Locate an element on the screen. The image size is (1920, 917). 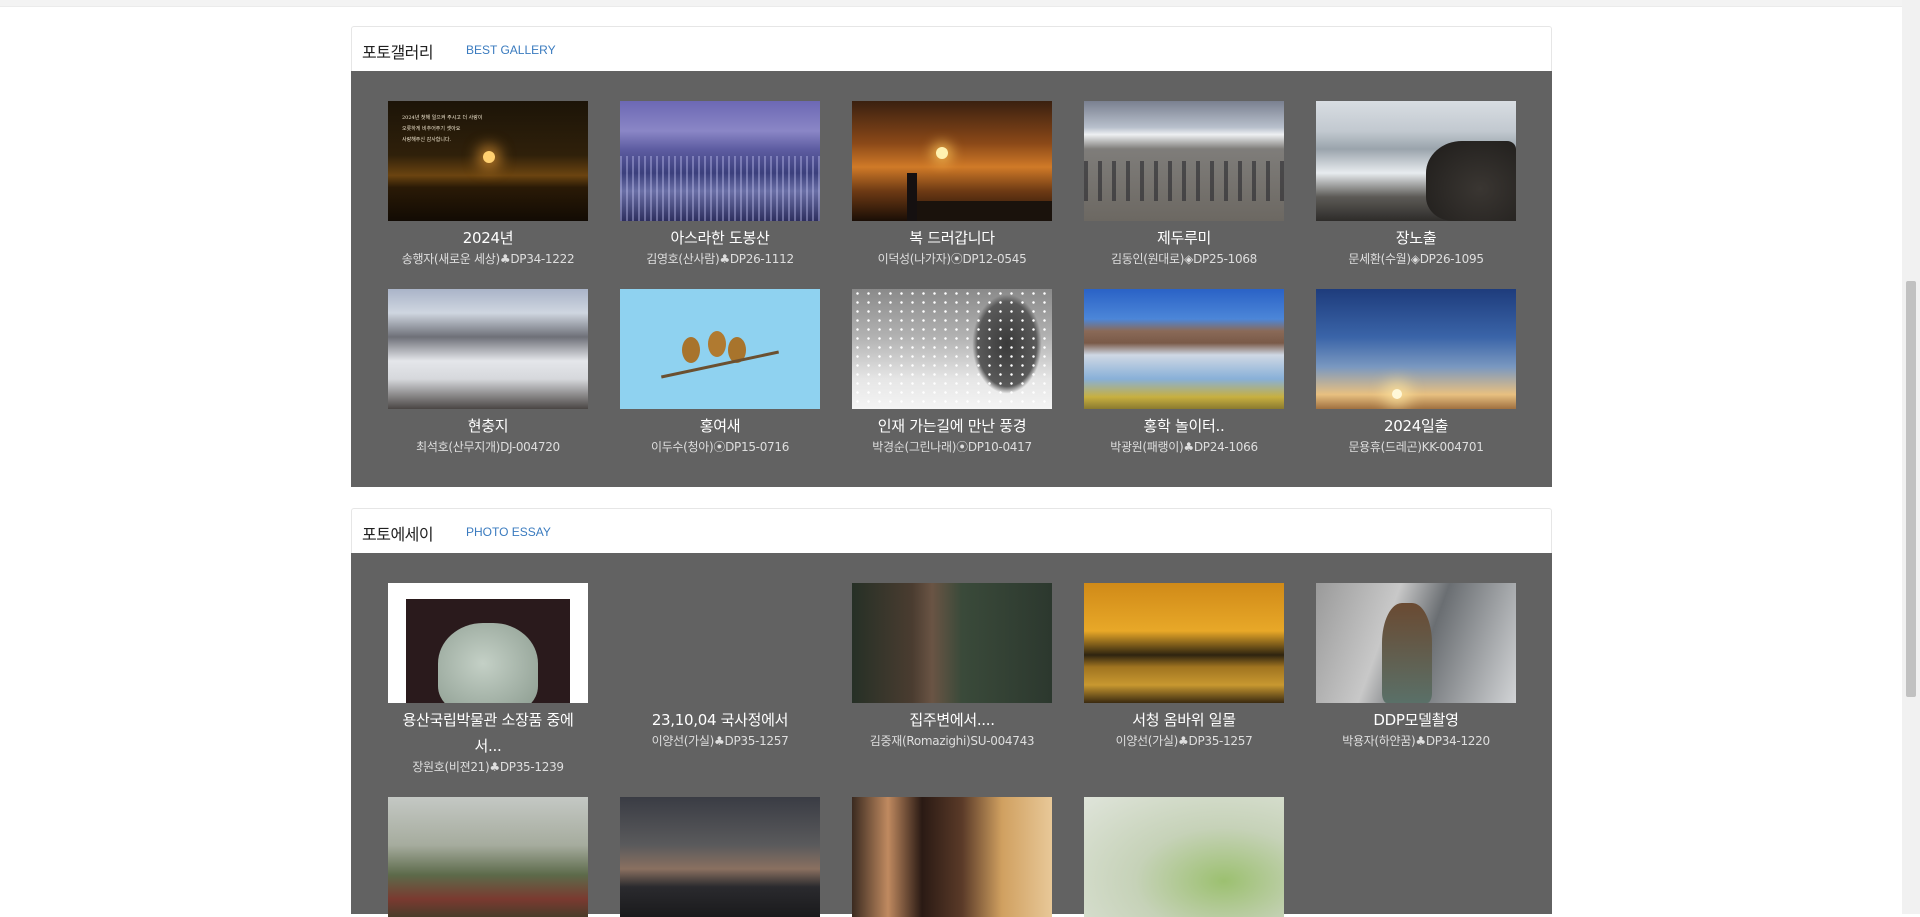
city-night-photo is located at coordinates (720, 161).